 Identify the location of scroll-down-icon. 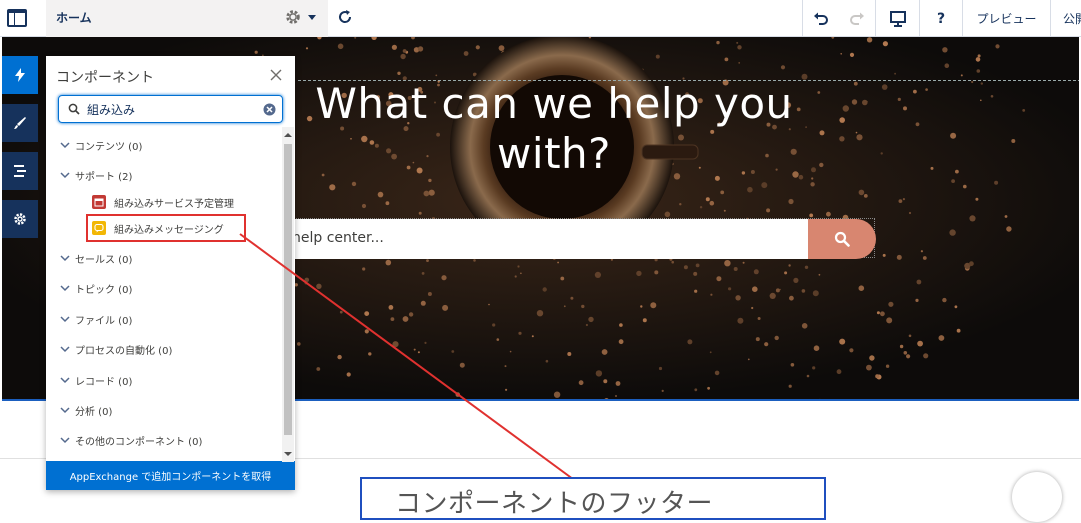
(288, 454).